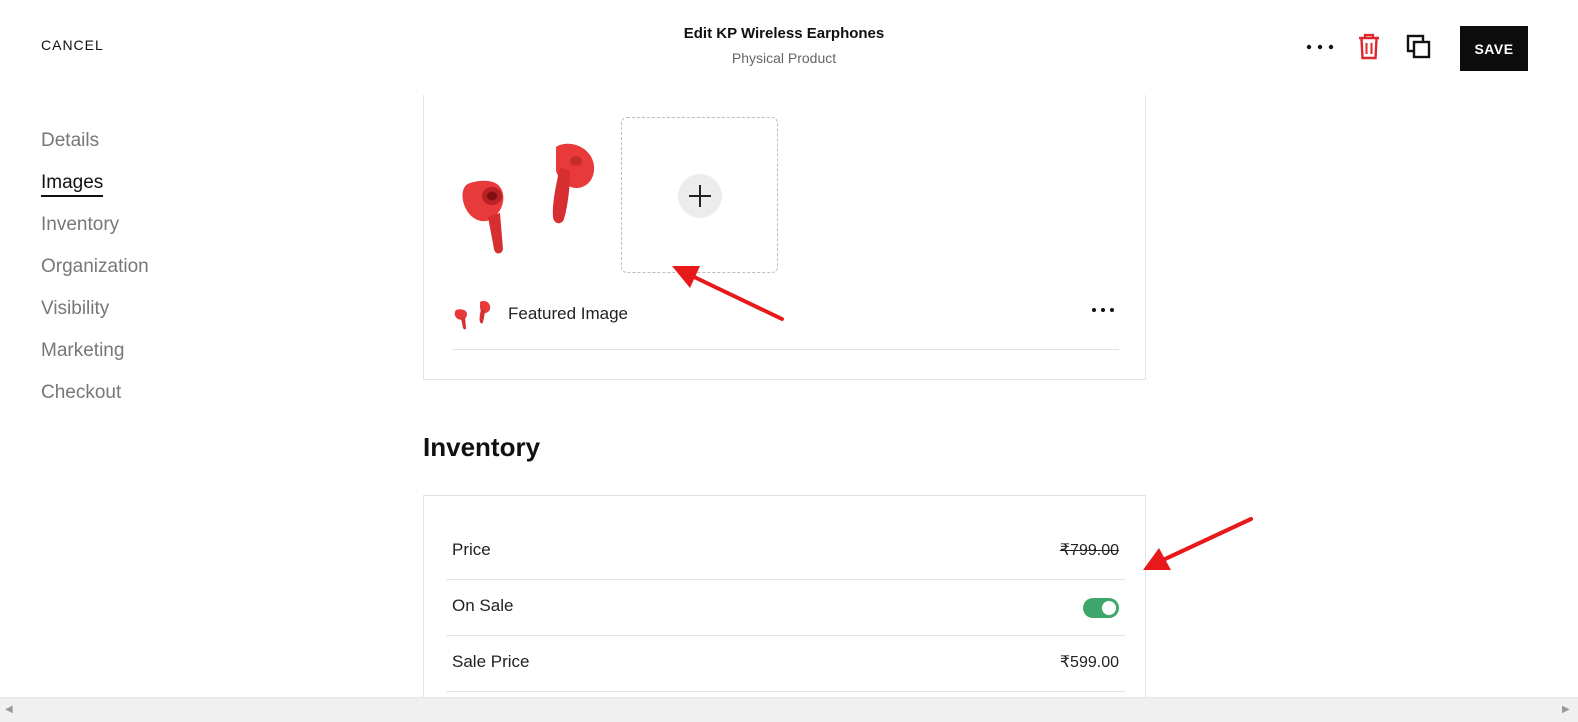 The width and height of the screenshot is (1578, 722). I want to click on scroll-right-icon: ▶, so click(1567, 710).